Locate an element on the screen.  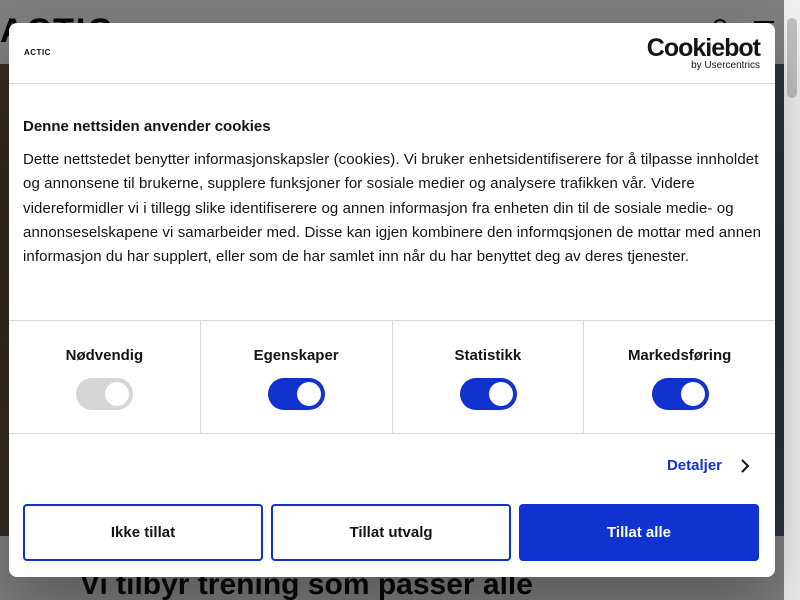
chevron-right-icon is located at coordinates (745, 465).